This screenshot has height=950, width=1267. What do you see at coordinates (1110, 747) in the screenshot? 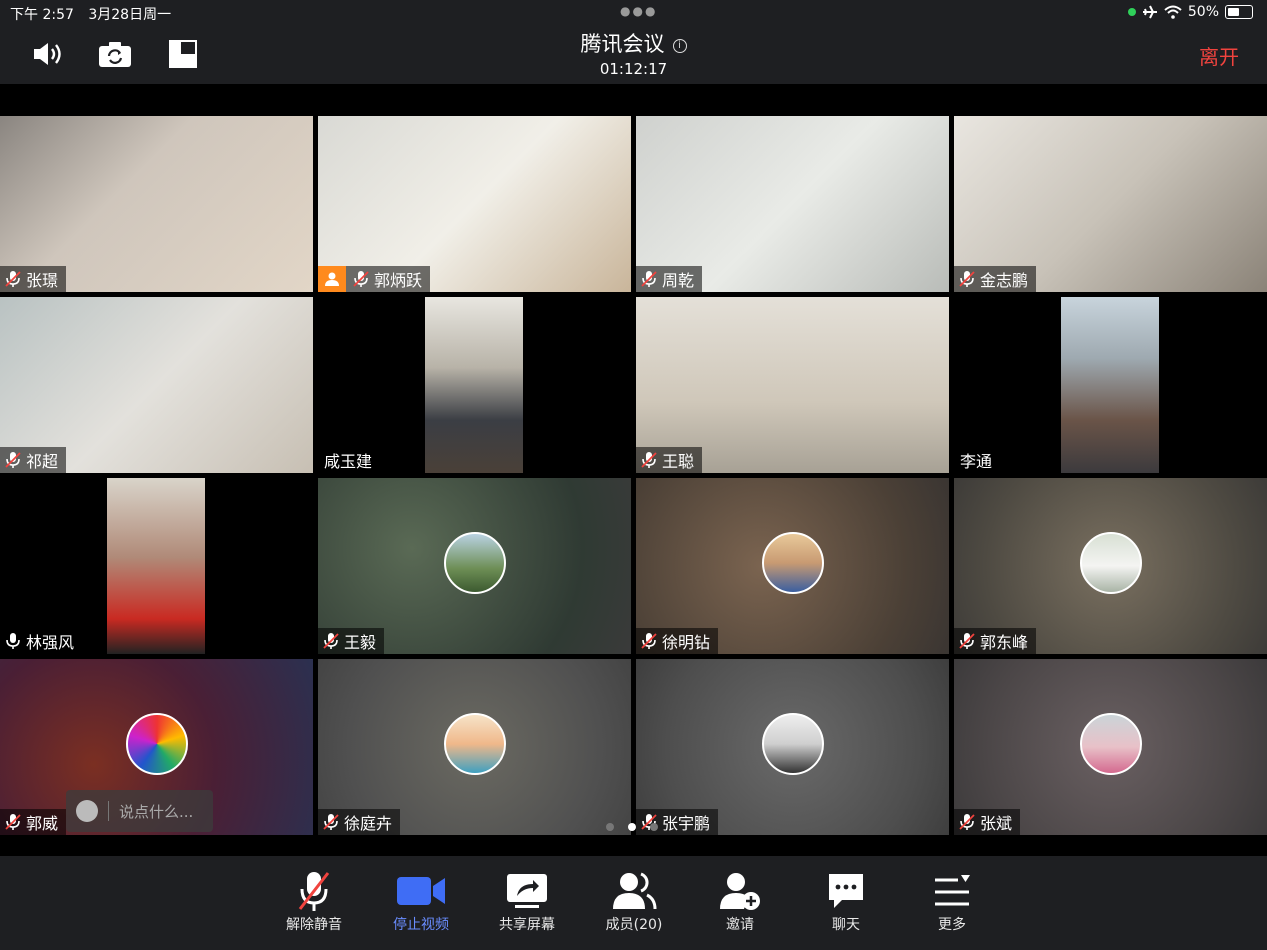
I see `participant-tile: 张斌` at bounding box center [1110, 747].